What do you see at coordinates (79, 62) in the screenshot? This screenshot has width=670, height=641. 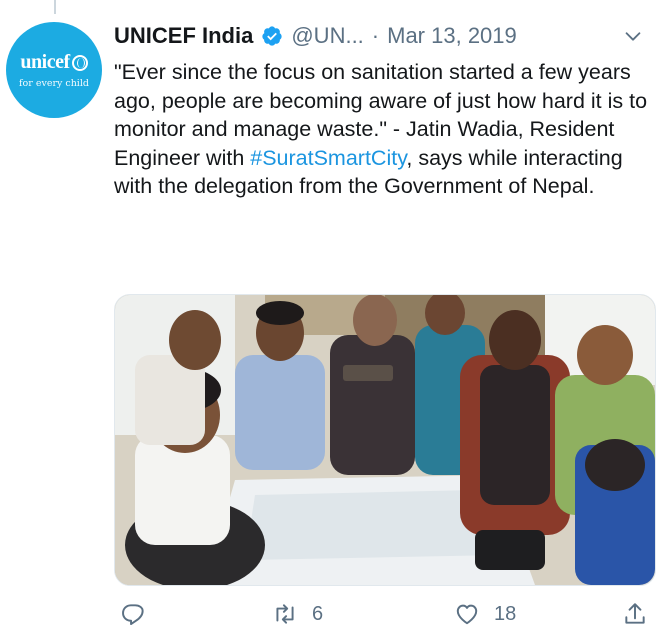 I see `globe-icon` at bounding box center [79, 62].